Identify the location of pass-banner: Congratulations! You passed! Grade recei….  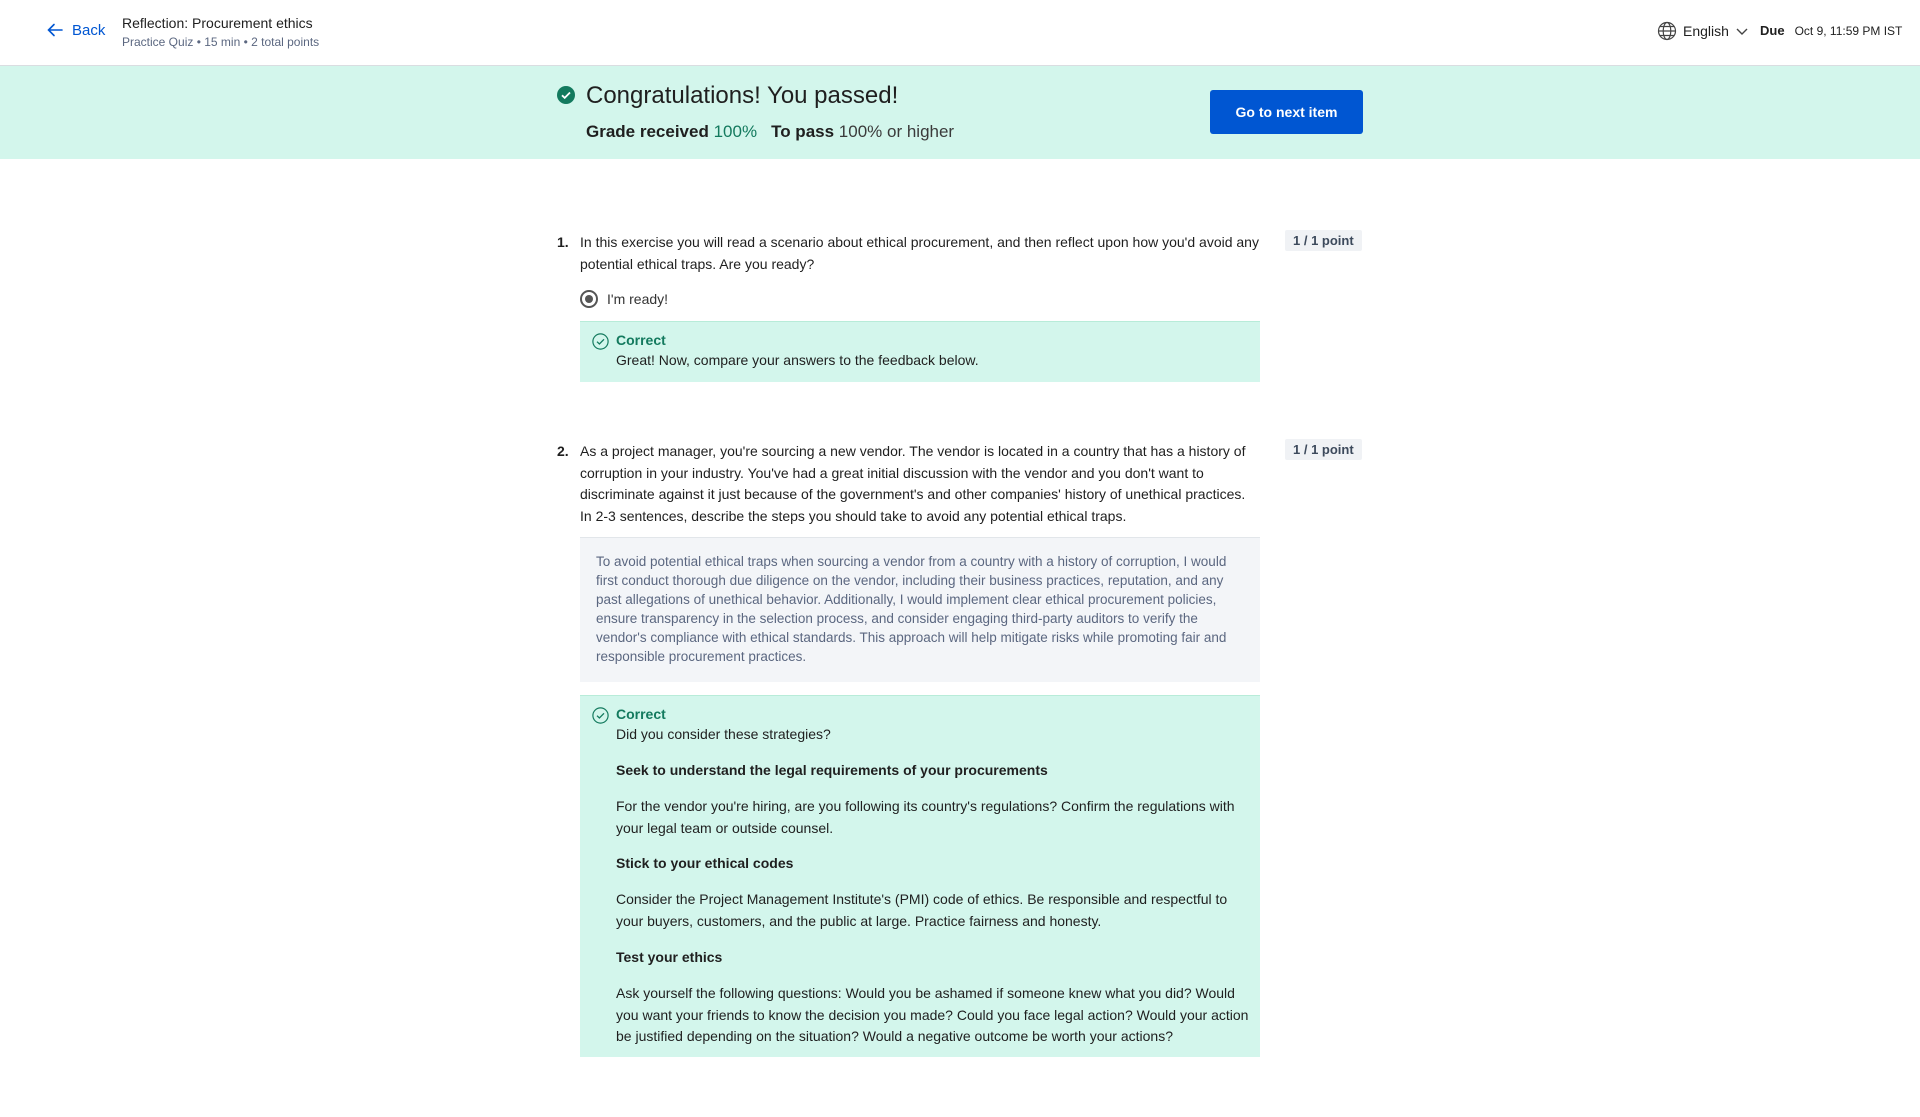
(960, 112).